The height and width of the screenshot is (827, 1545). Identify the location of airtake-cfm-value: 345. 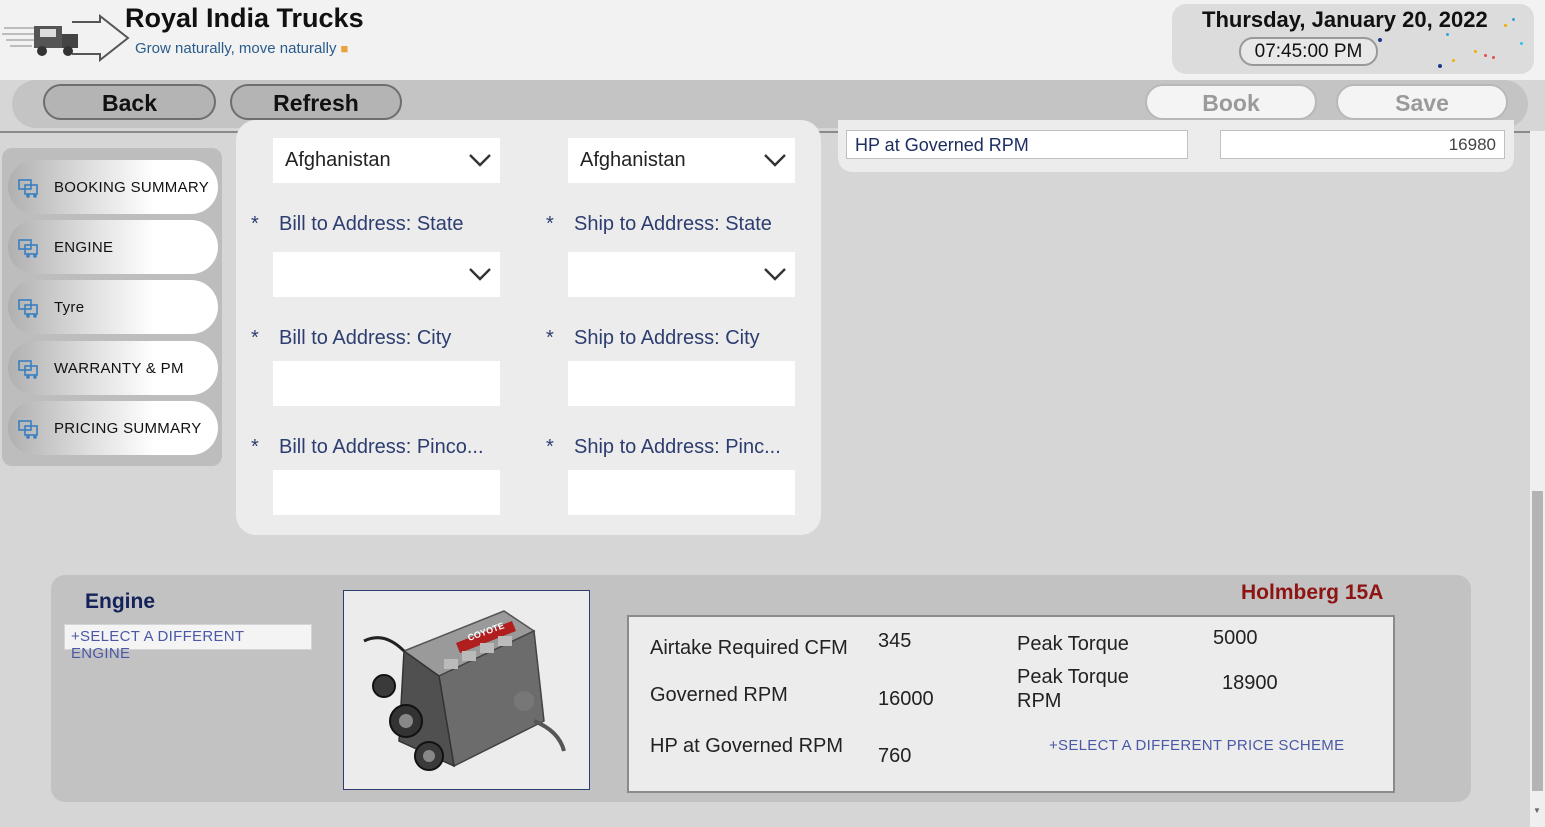
(895, 641).